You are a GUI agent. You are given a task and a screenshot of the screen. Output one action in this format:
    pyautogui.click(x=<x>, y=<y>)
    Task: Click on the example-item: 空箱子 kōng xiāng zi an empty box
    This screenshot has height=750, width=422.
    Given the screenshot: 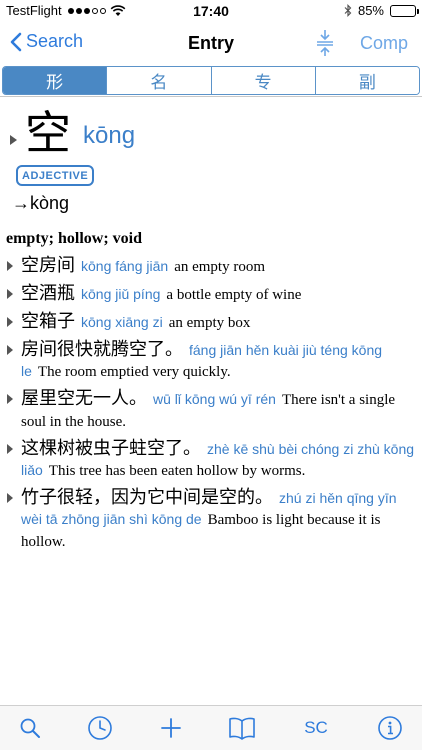 What is the action you would take?
    pyautogui.click(x=211, y=322)
    